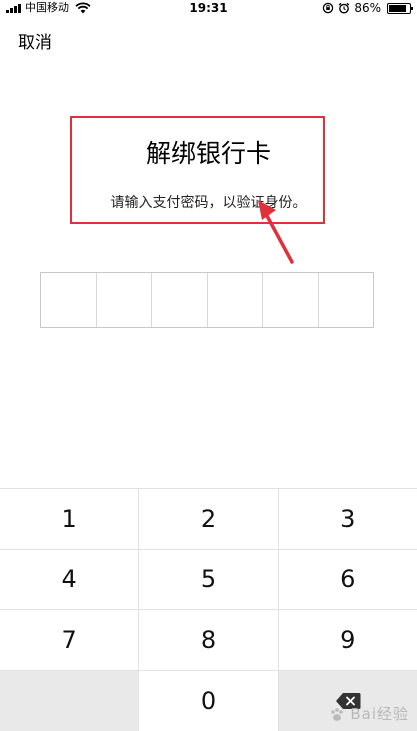  Describe the element at coordinates (276, 233) in the screenshot. I see `annotation-arrow-icon` at that location.